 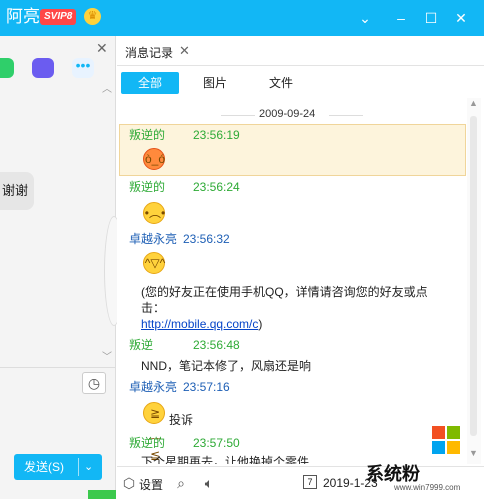 I want to click on calendar-icon: 7, so click(x=310, y=482).